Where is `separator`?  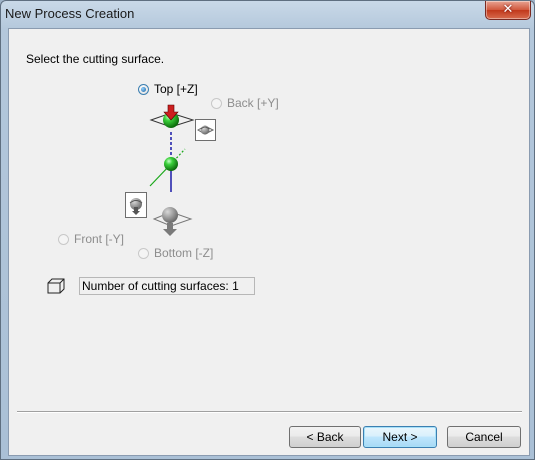 separator is located at coordinates (269, 412).